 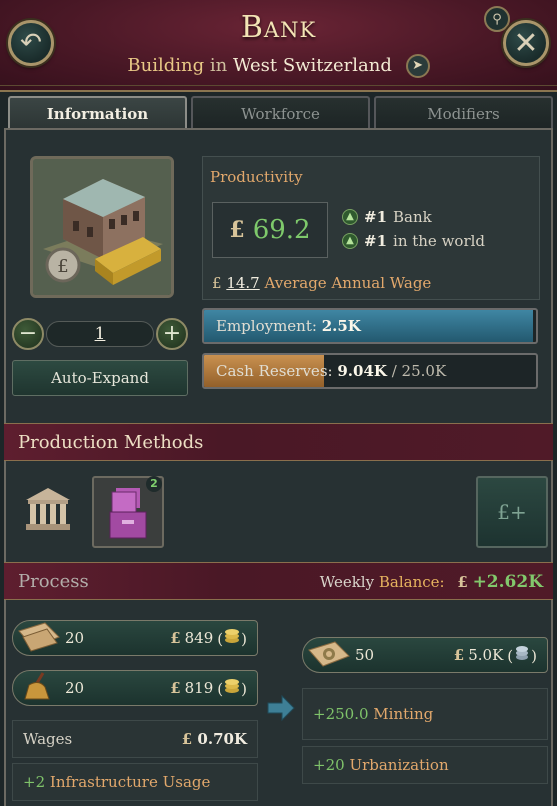 What do you see at coordinates (348, 283) in the screenshot?
I see `average-wage-label: Average Annual Wage` at bounding box center [348, 283].